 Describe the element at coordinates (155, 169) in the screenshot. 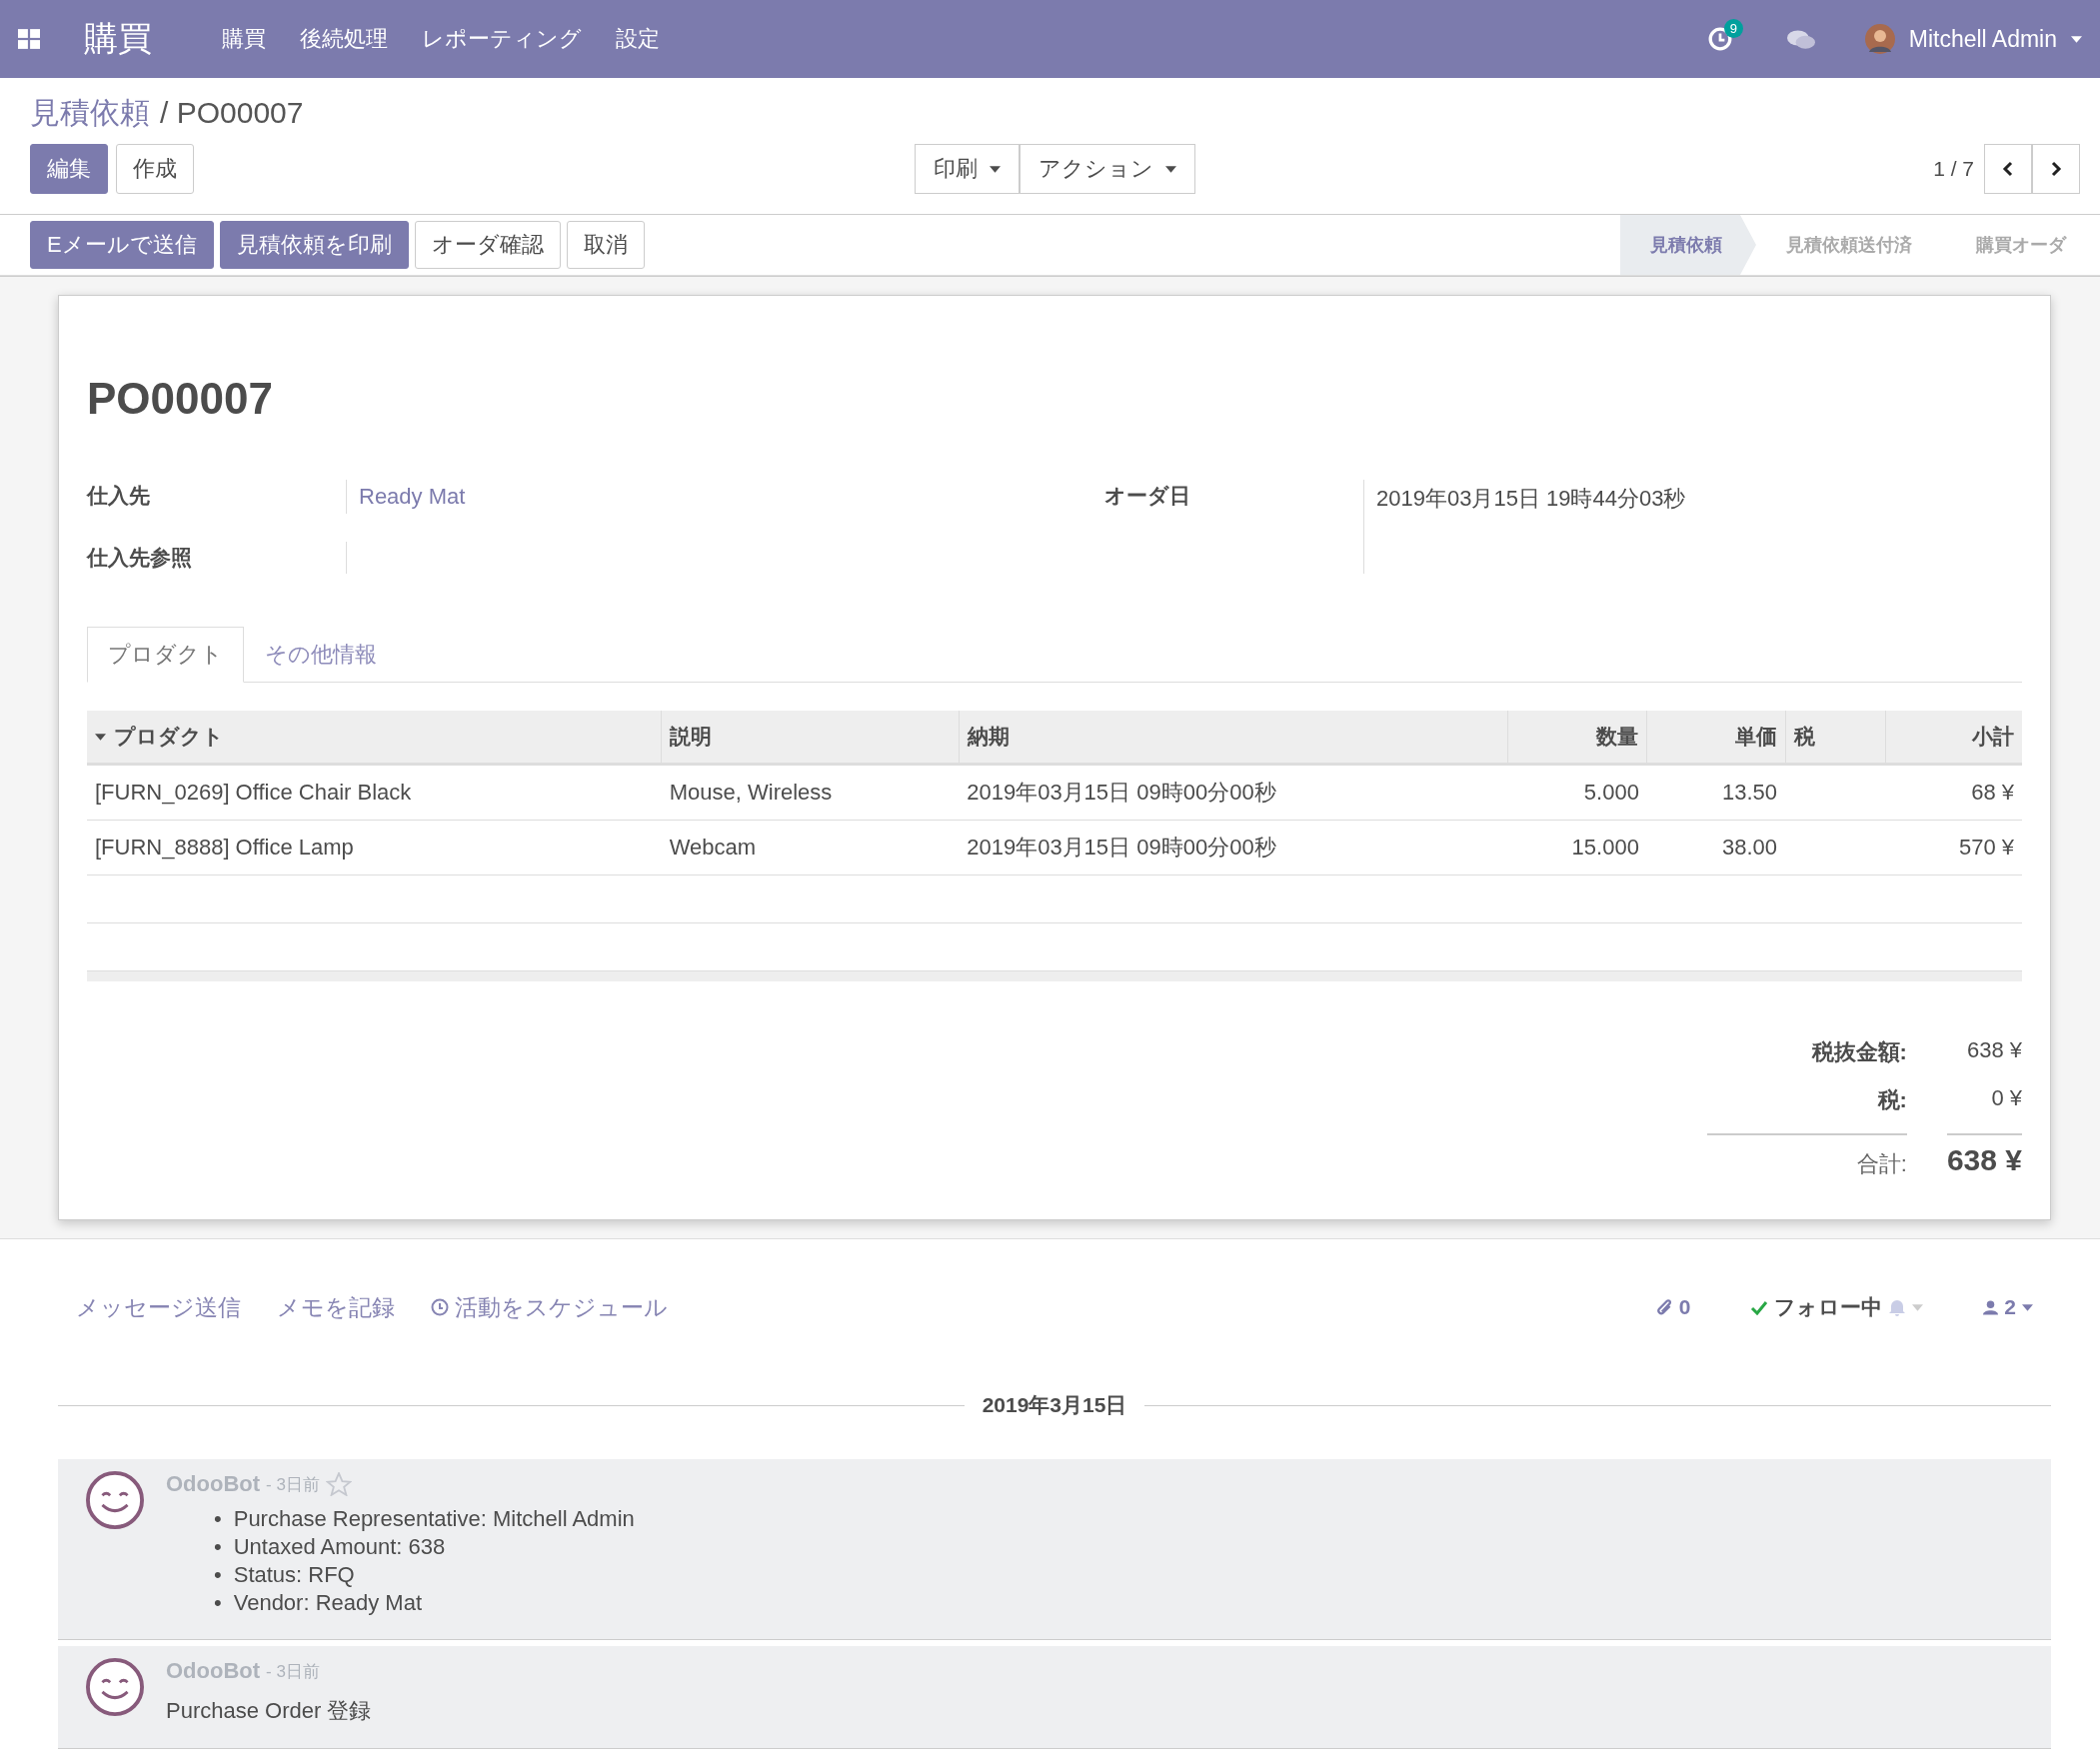

I see `action-button: 作成` at that location.